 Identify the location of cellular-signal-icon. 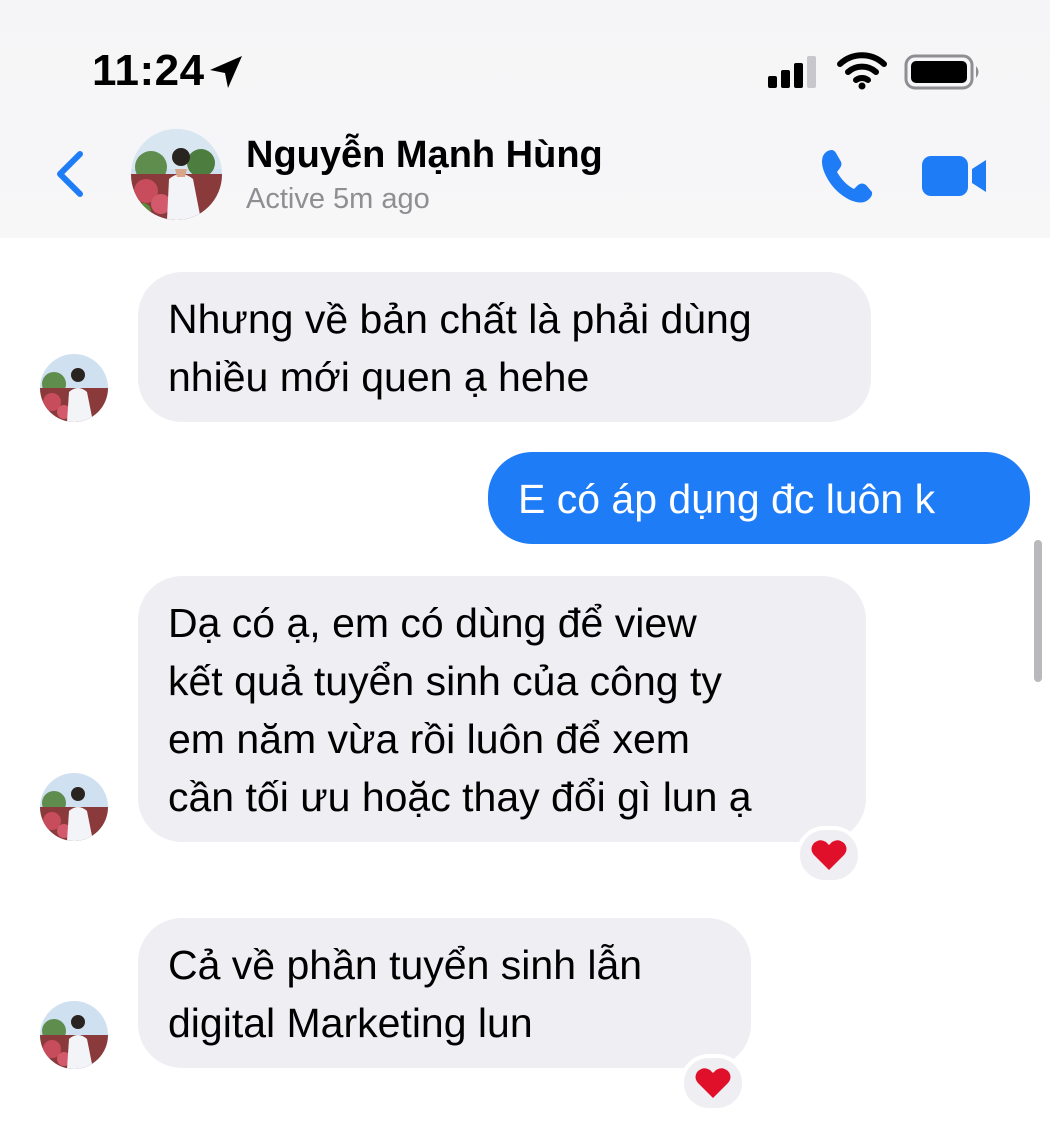
(792, 72).